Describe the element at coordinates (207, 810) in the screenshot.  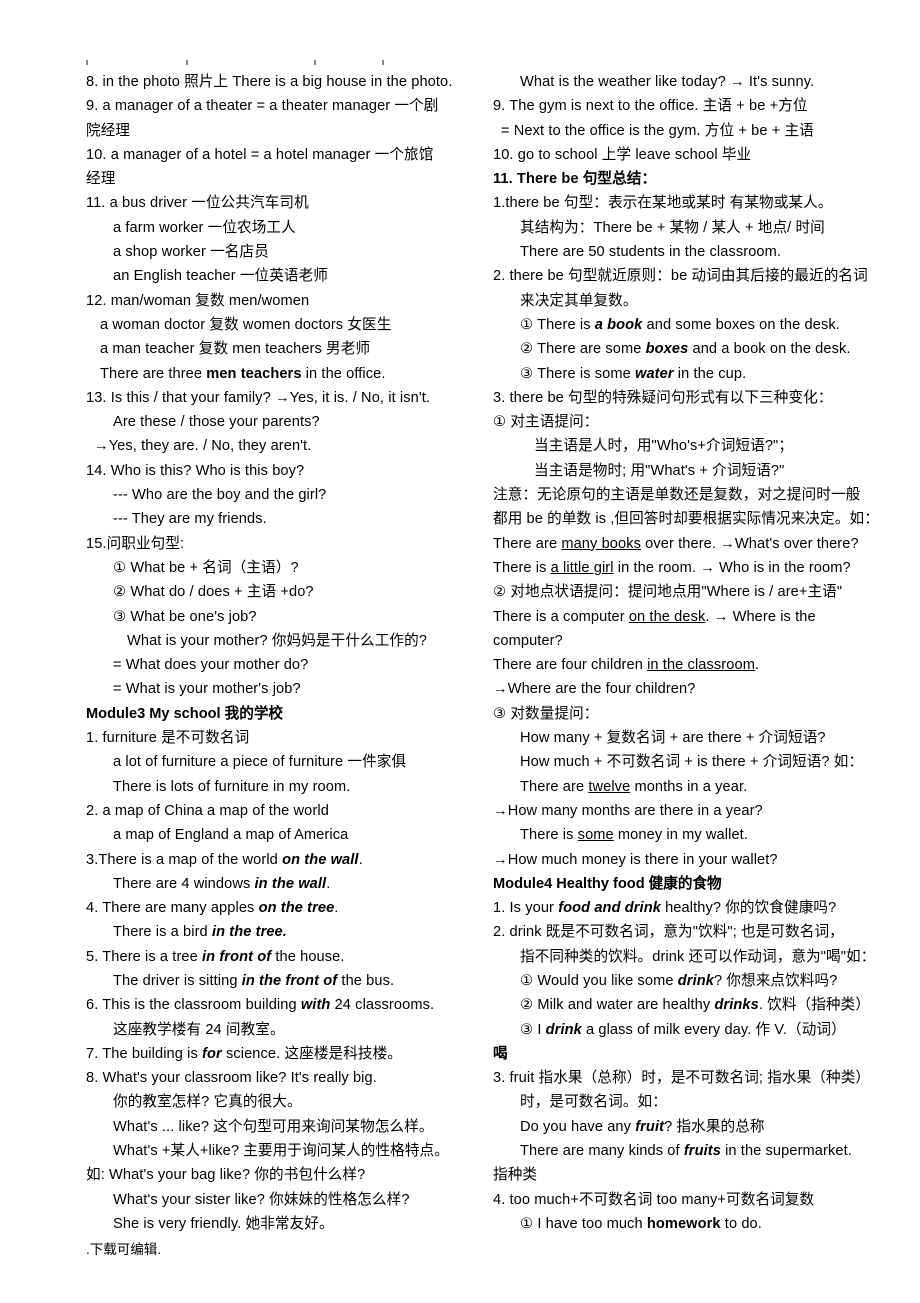
I see `text-line: 2. a map of China a map of the world` at that location.